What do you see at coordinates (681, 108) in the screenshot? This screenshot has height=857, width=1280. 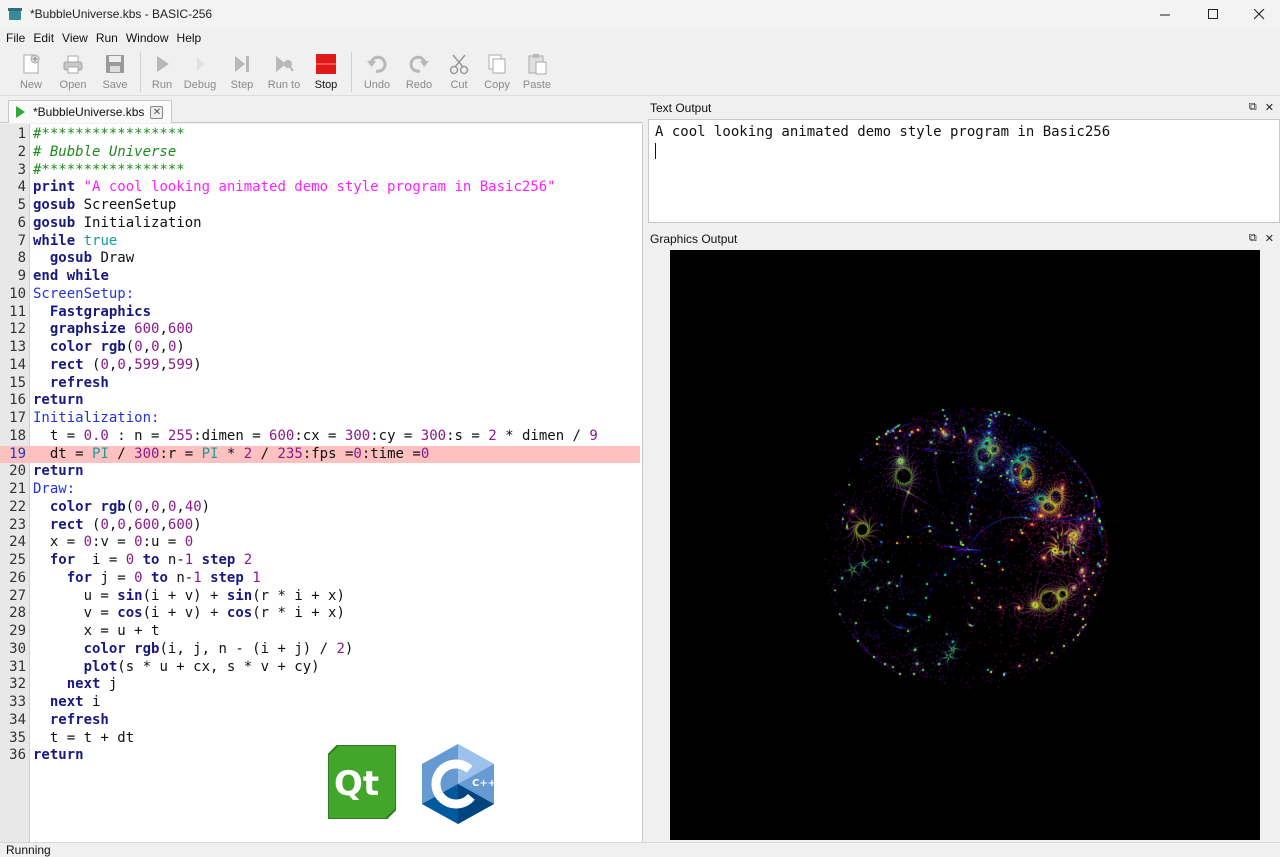 I see `text-output-title: Text Output` at bounding box center [681, 108].